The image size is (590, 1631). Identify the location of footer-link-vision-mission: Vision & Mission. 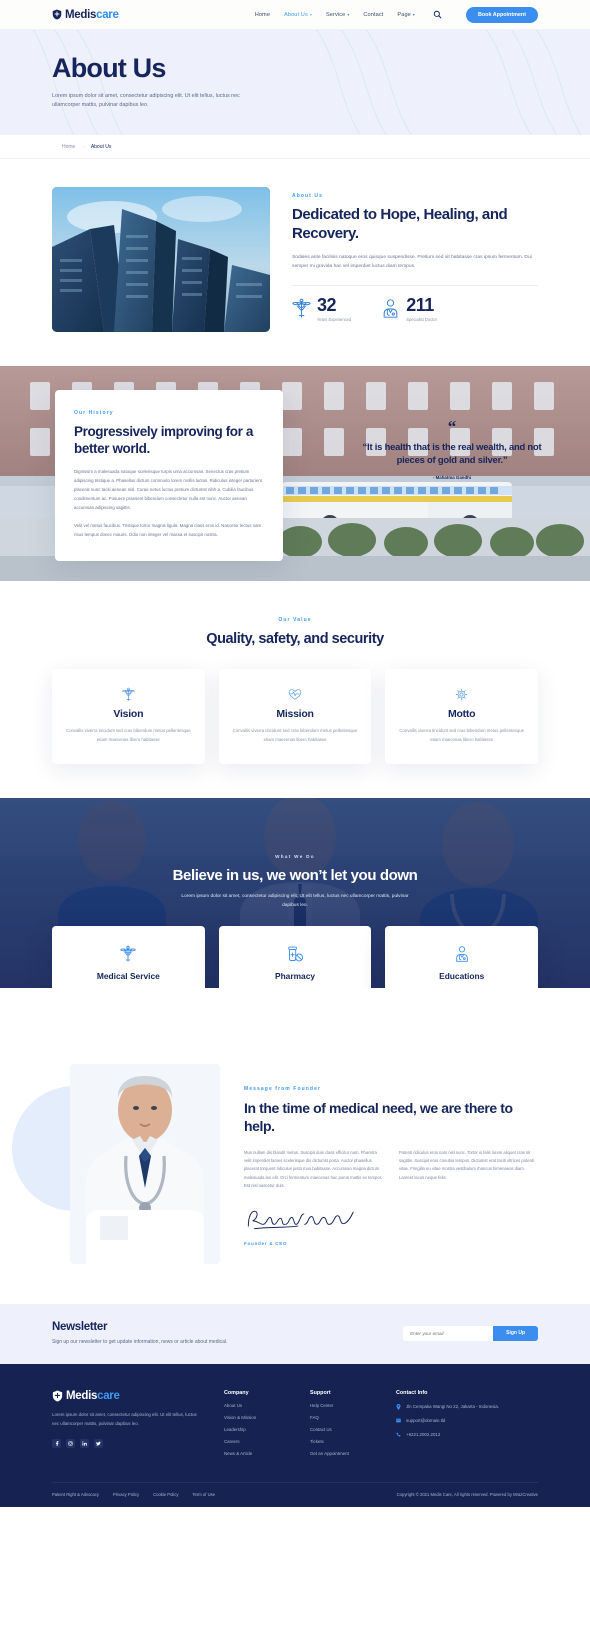
(256, 1417).